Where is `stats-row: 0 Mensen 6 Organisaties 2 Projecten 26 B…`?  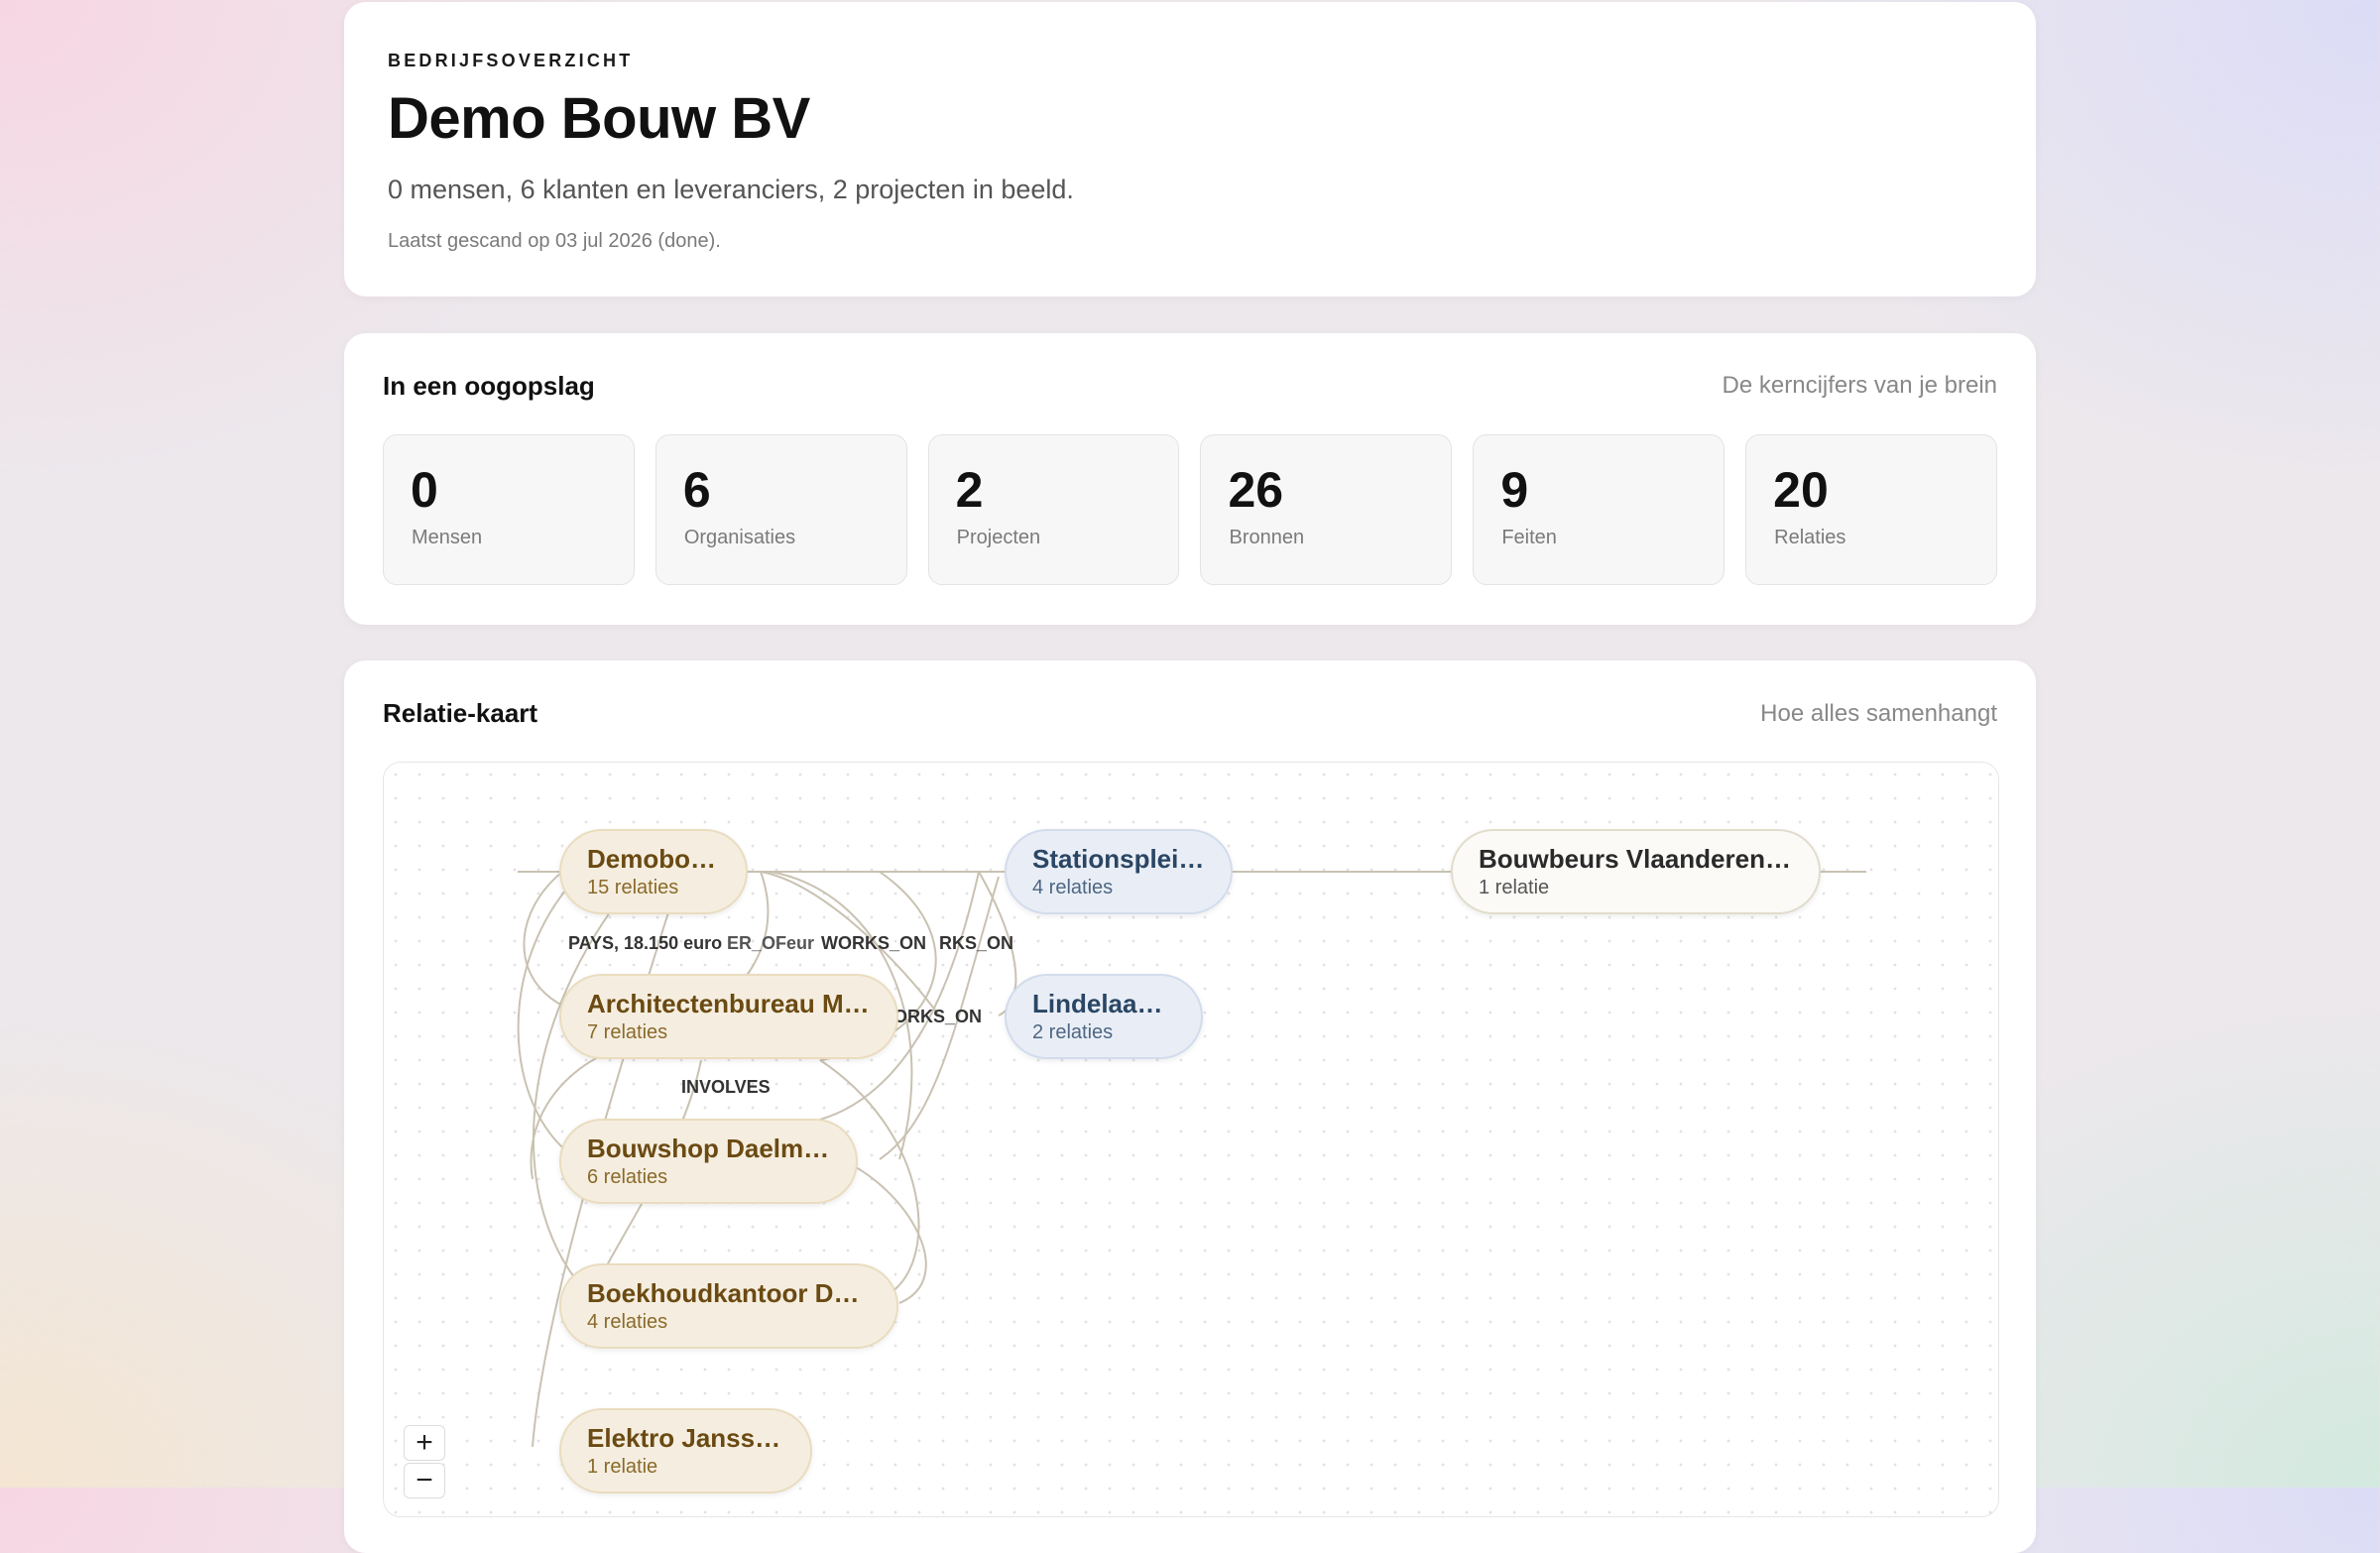
stats-row: 0 Mensen 6 Organisaties 2 Projecten 26 B… is located at coordinates (1190, 509).